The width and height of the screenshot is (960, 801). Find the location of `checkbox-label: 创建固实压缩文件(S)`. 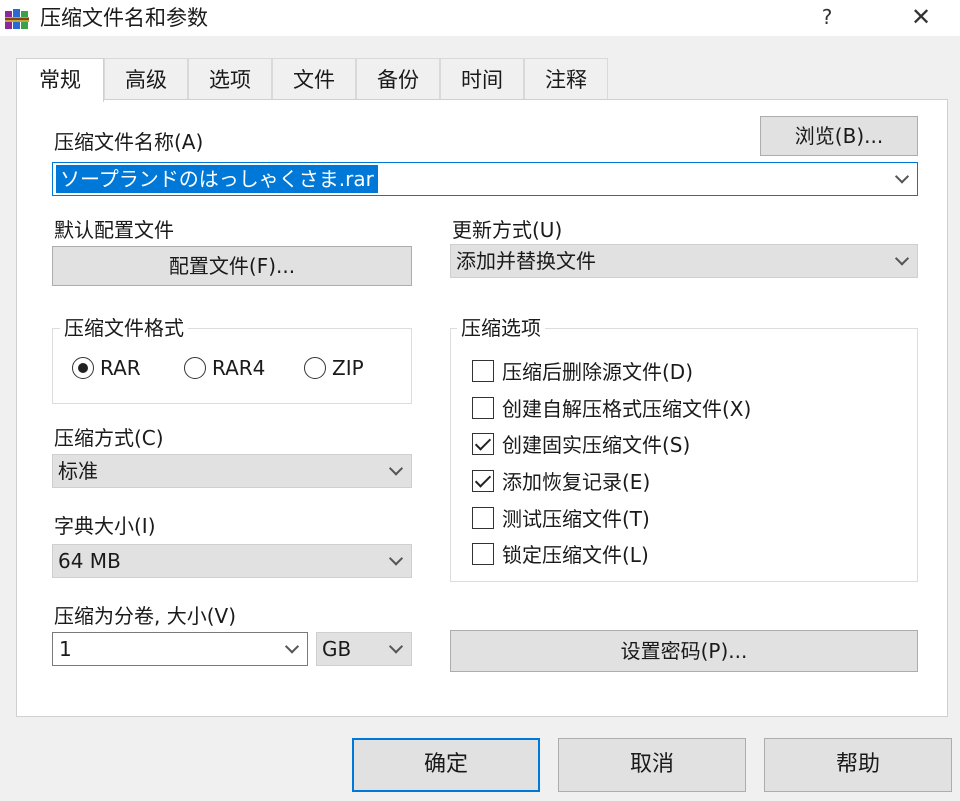

checkbox-label: 创建固实压缩文件(S) is located at coordinates (596, 445).